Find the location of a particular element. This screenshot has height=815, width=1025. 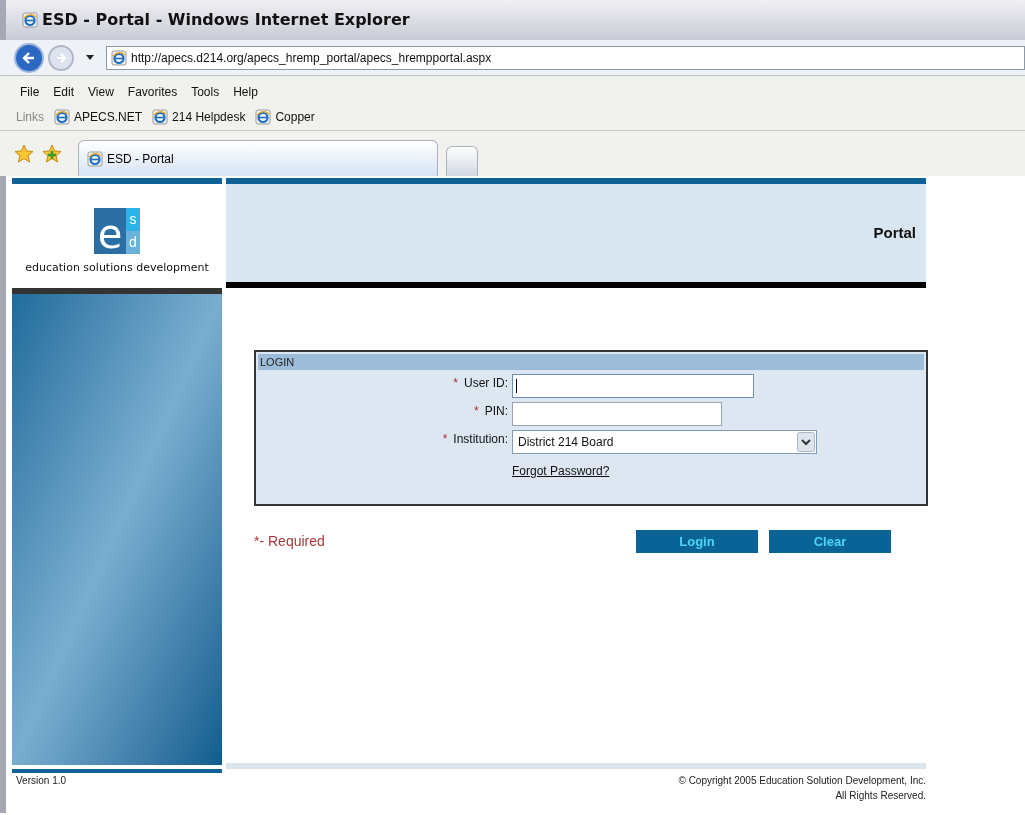

menu-item: Help is located at coordinates (245, 92).